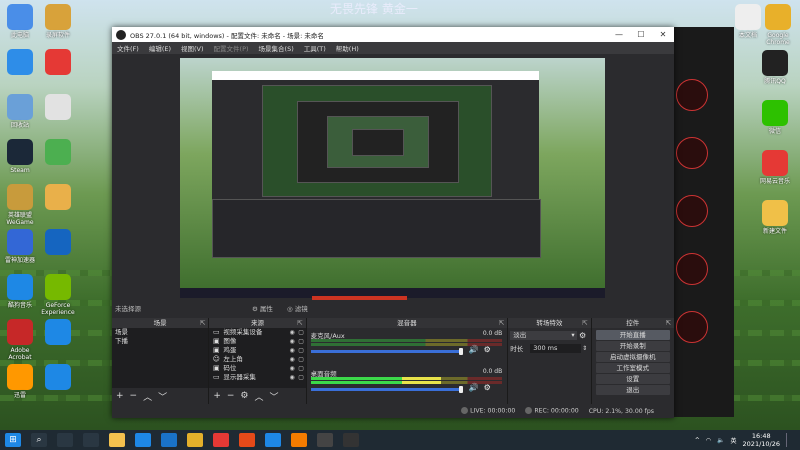  I want to click on desktop-icon: 录屏软件, so click(58, 21).